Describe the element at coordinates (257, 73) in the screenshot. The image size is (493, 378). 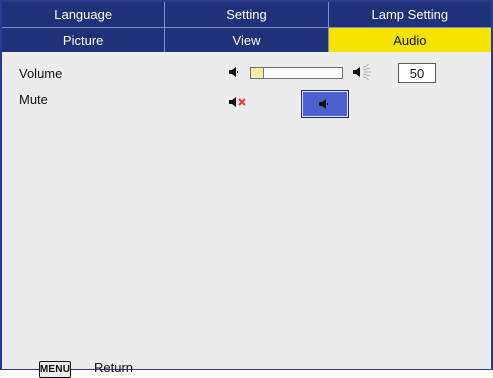
I see `volume-slider-thumb` at that location.